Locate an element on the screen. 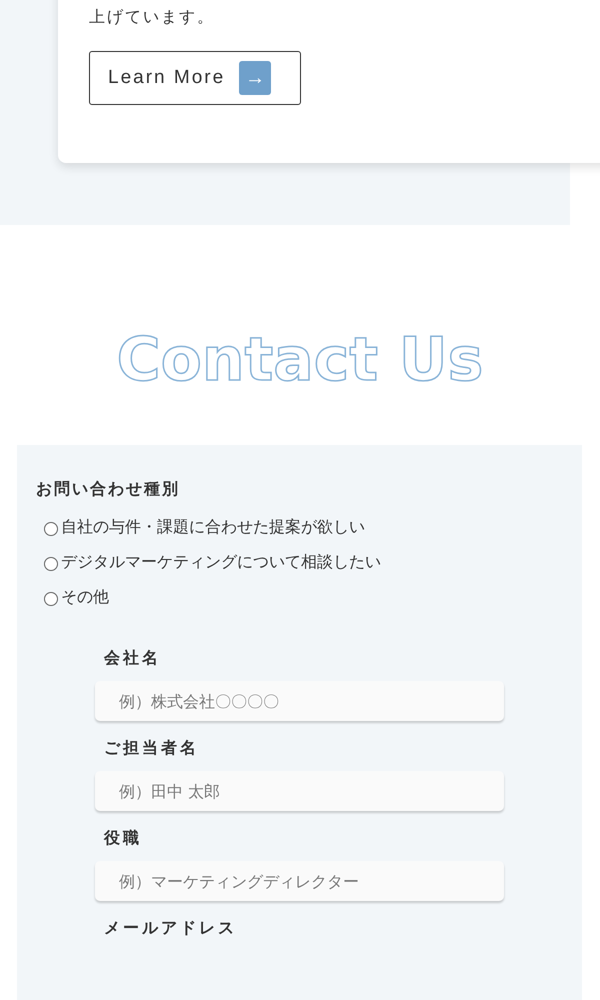 The width and height of the screenshot is (600, 1000). radio-label: その他 is located at coordinates (85, 597).